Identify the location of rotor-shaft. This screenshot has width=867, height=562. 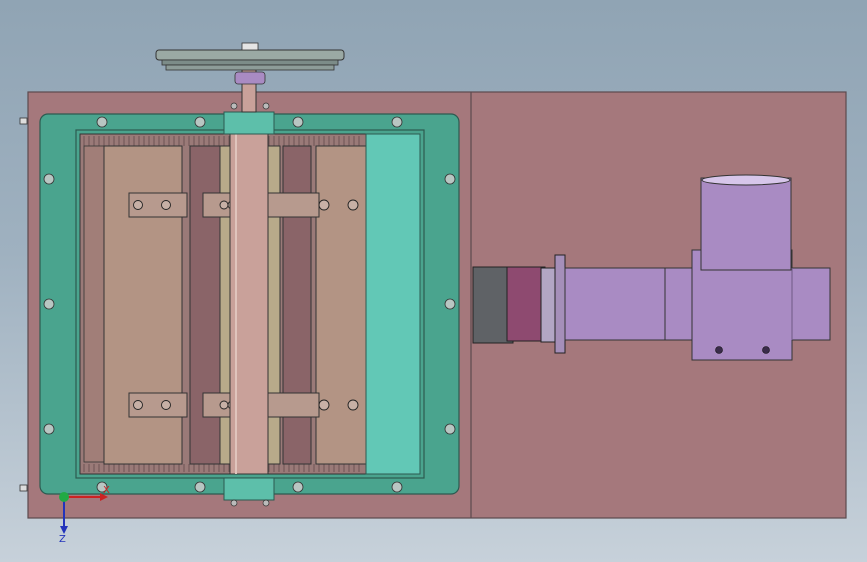
(249, 288).